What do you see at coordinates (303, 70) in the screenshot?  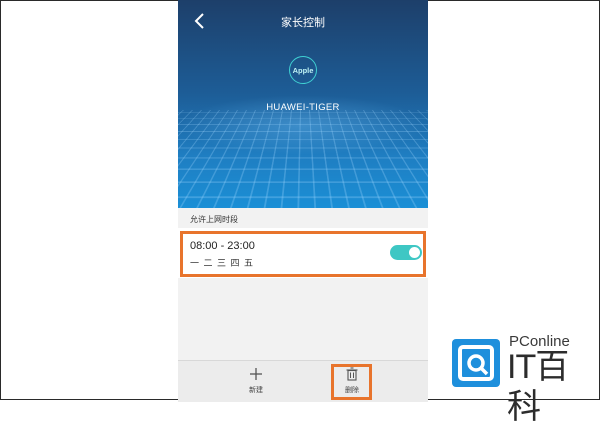 I see `device-logo-badge: Apple` at bounding box center [303, 70].